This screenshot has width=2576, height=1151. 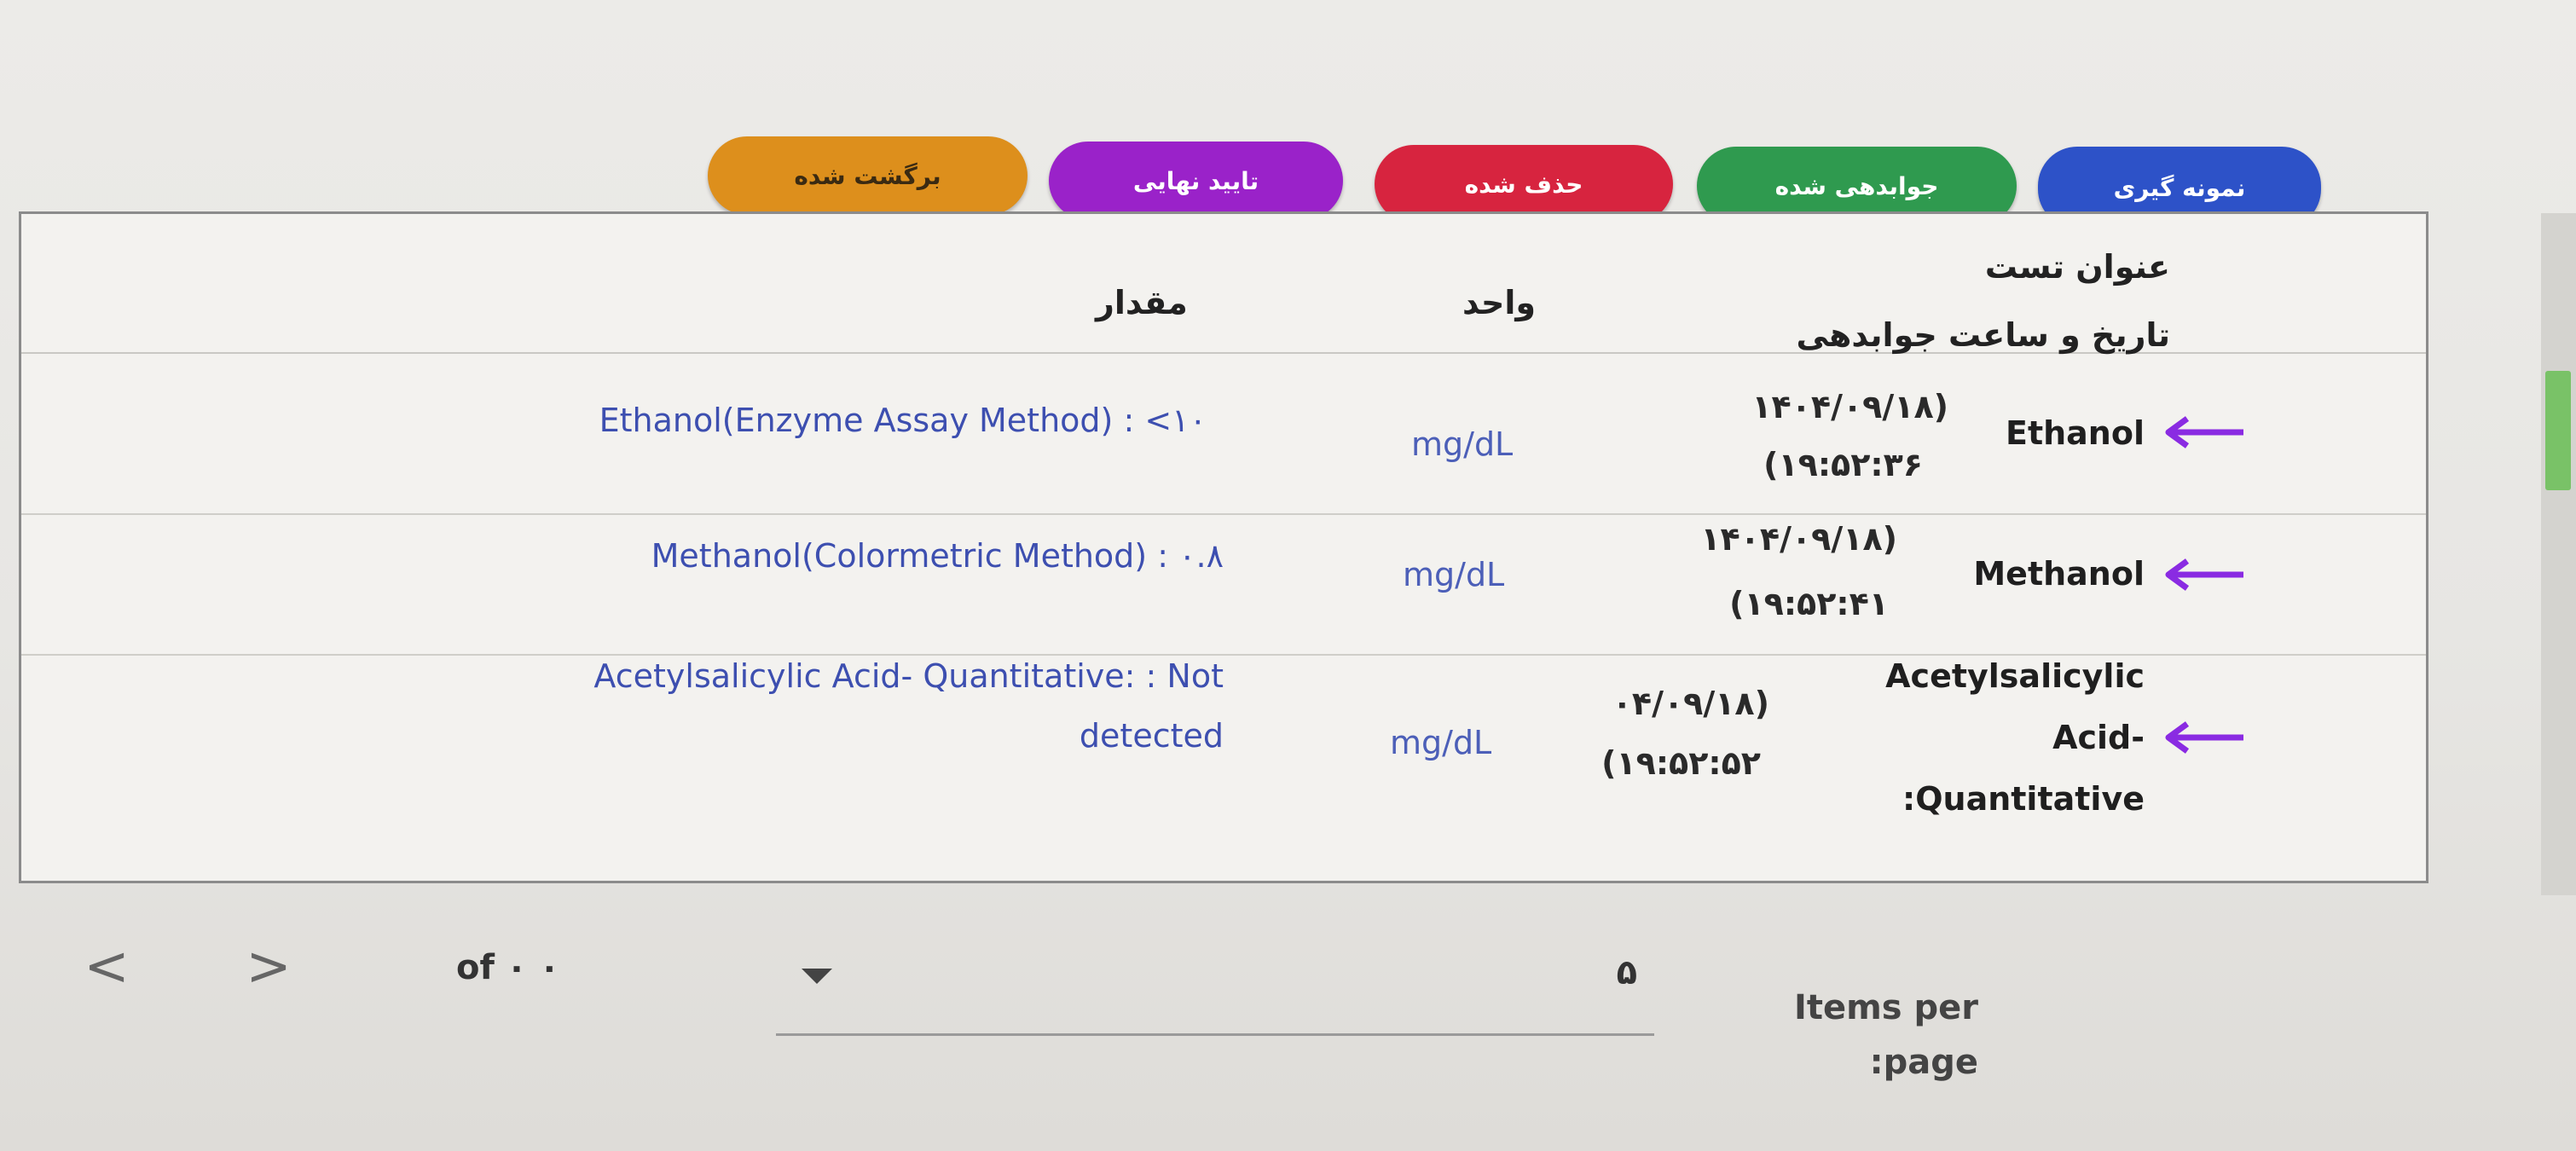 What do you see at coordinates (2075, 433) in the screenshot?
I see `test-name: Ethanol` at bounding box center [2075, 433].